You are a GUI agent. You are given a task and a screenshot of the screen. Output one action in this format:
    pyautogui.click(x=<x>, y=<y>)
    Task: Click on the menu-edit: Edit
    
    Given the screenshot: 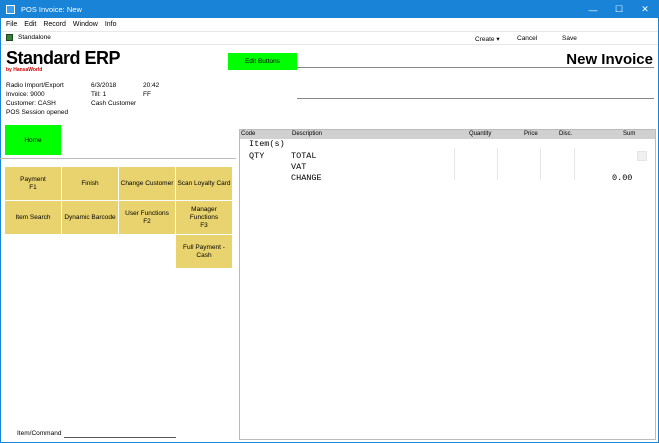 What is the action you would take?
    pyautogui.click(x=30, y=24)
    